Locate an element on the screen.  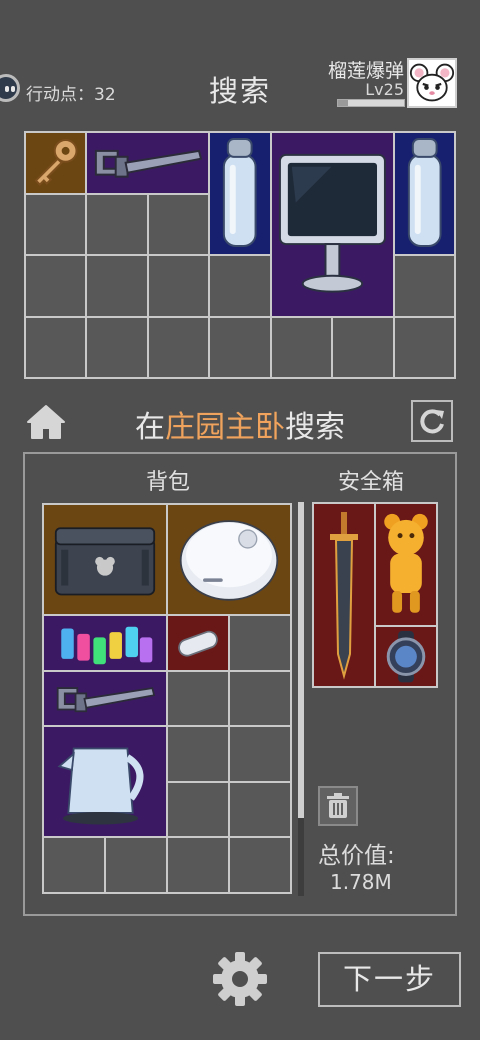
capsule-pill-icon is located at coordinates (198, 643).